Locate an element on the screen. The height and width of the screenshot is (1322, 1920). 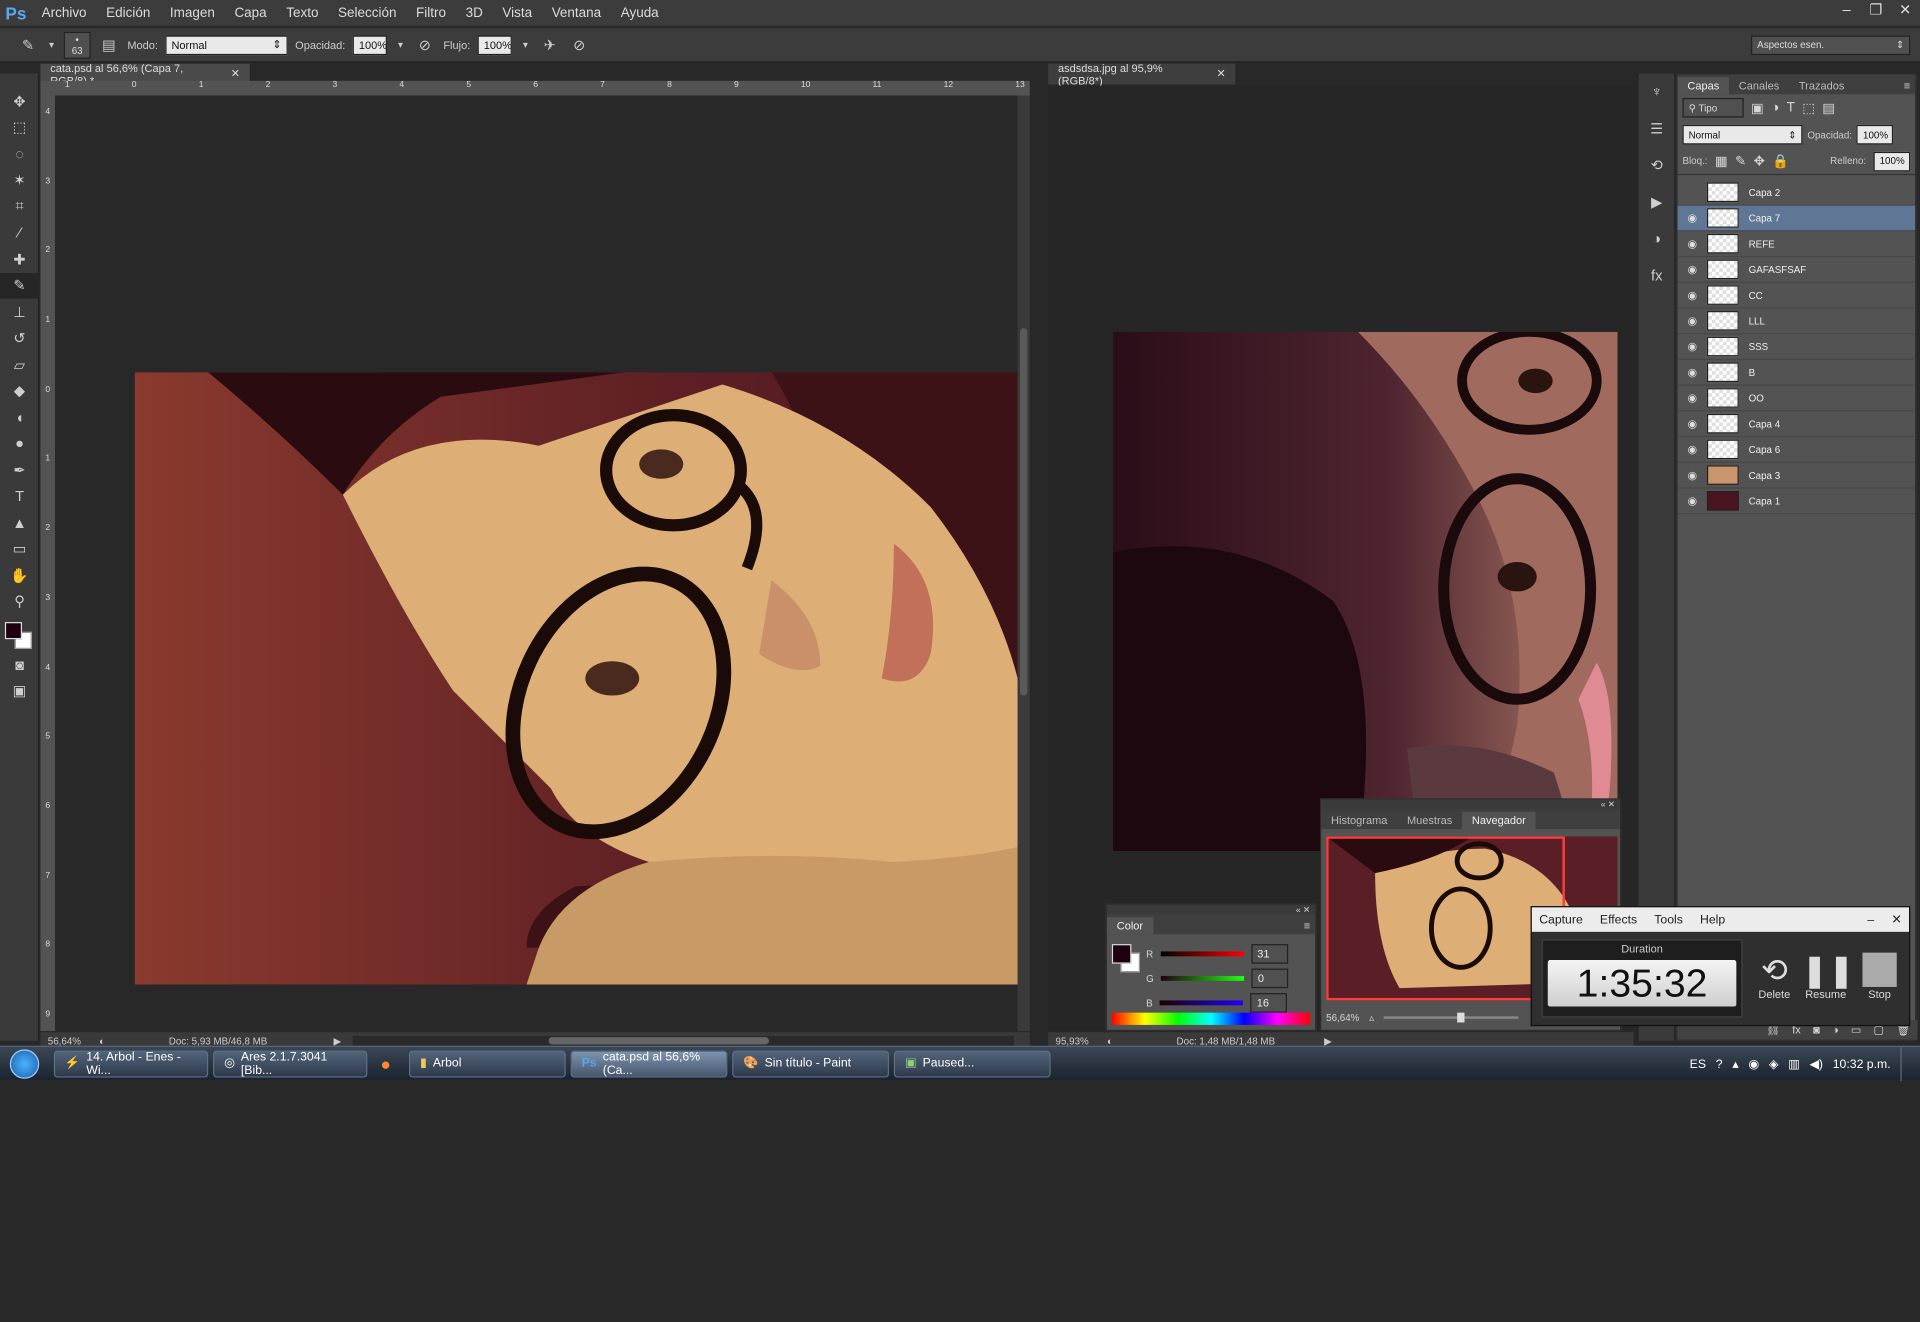
brush-presets-icon: ♆ is located at coordinates (1656, 91).